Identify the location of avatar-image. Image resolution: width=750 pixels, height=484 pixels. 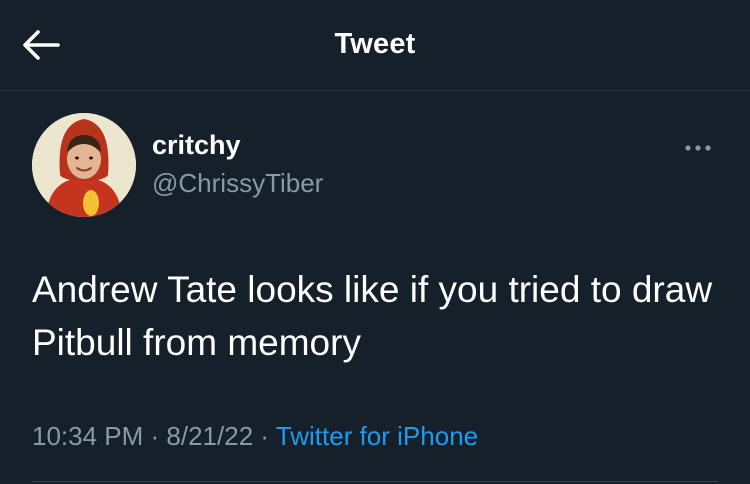
(84, 165).